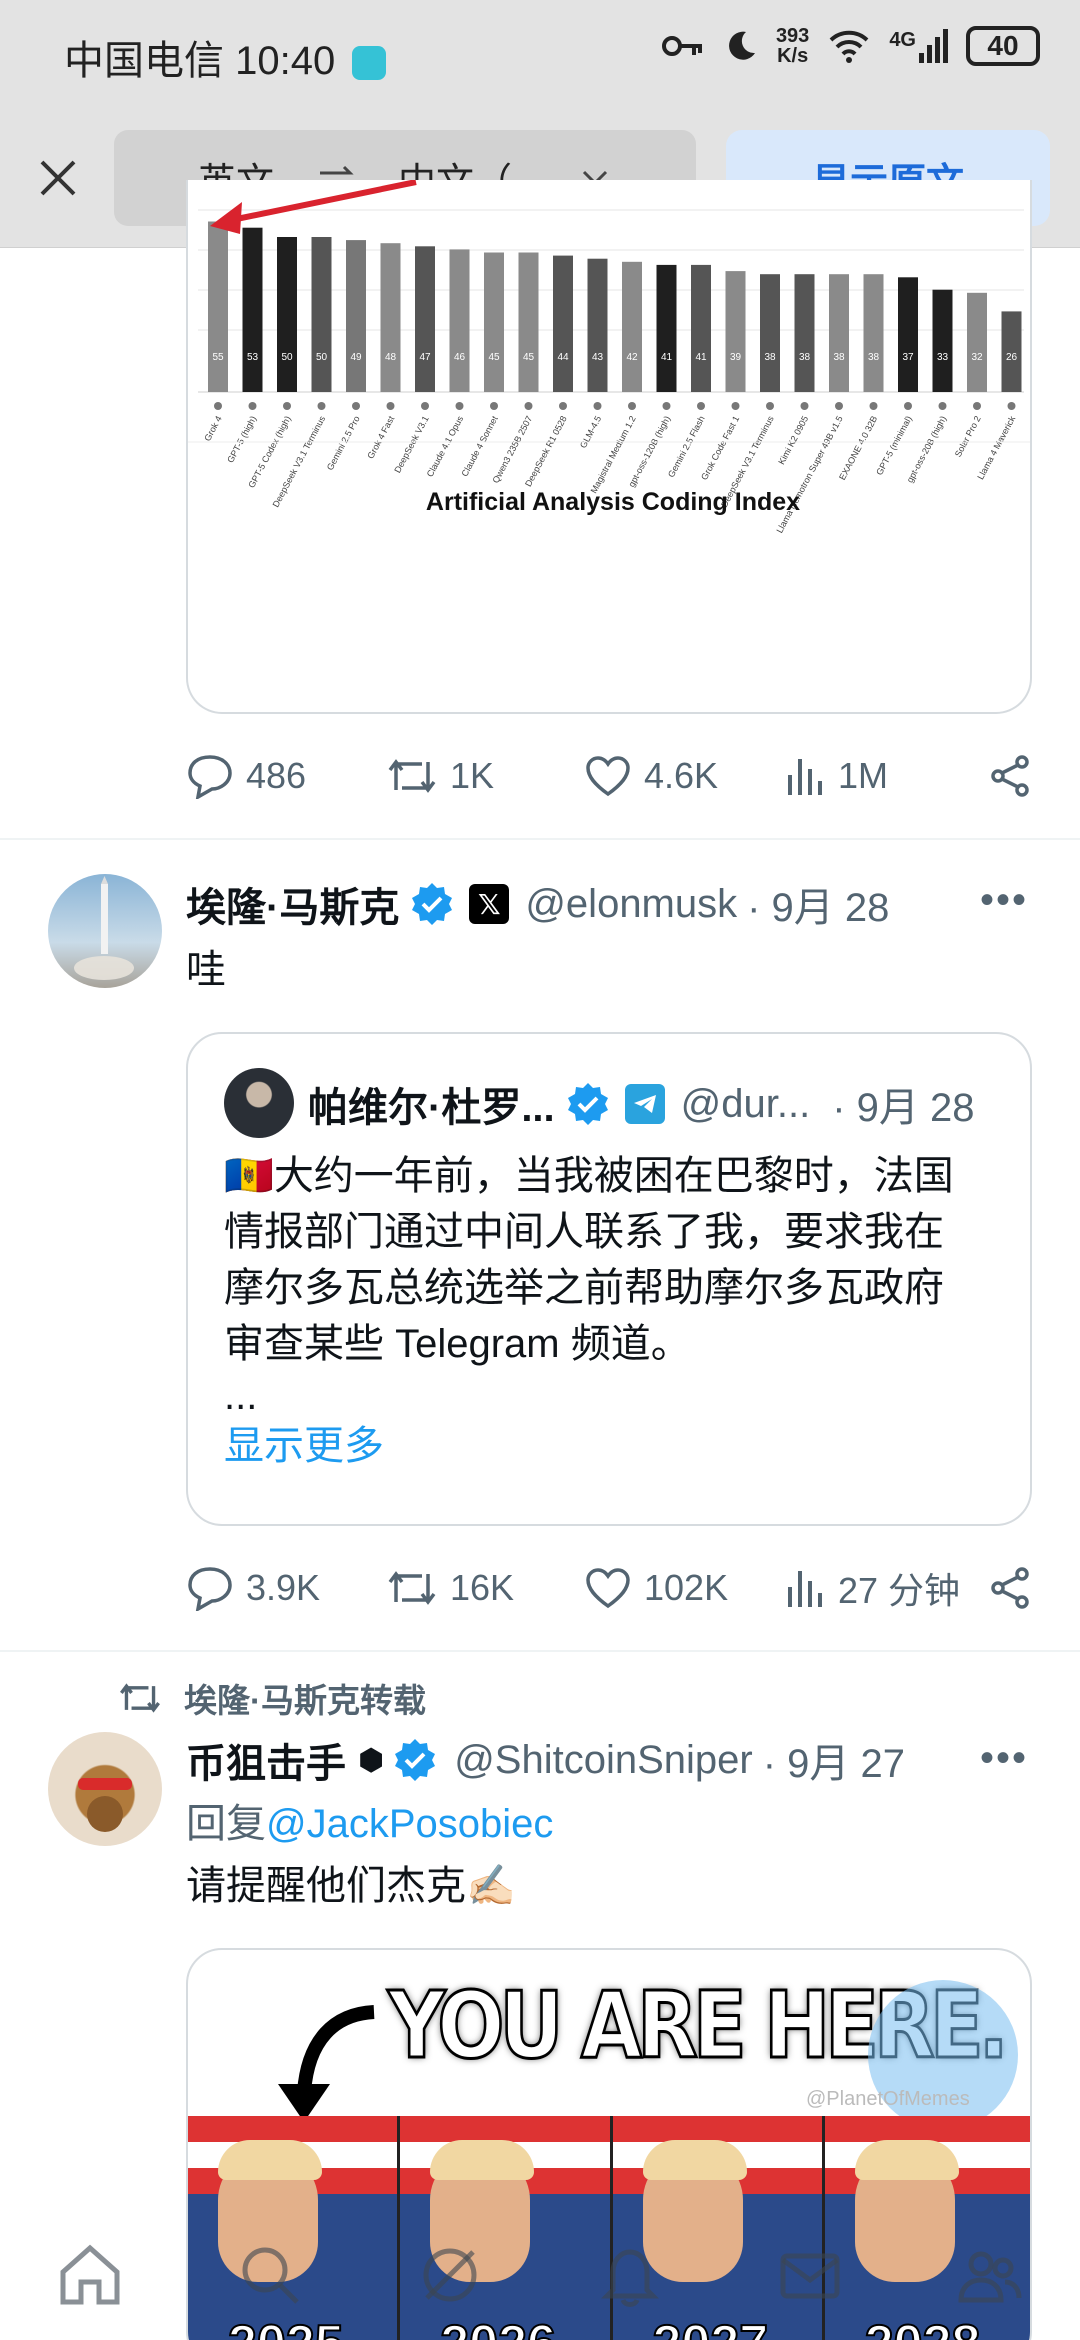 The height and width of the screenshot is (2340, 1080). I want to click on reply-button: 486, so click(246, 776).